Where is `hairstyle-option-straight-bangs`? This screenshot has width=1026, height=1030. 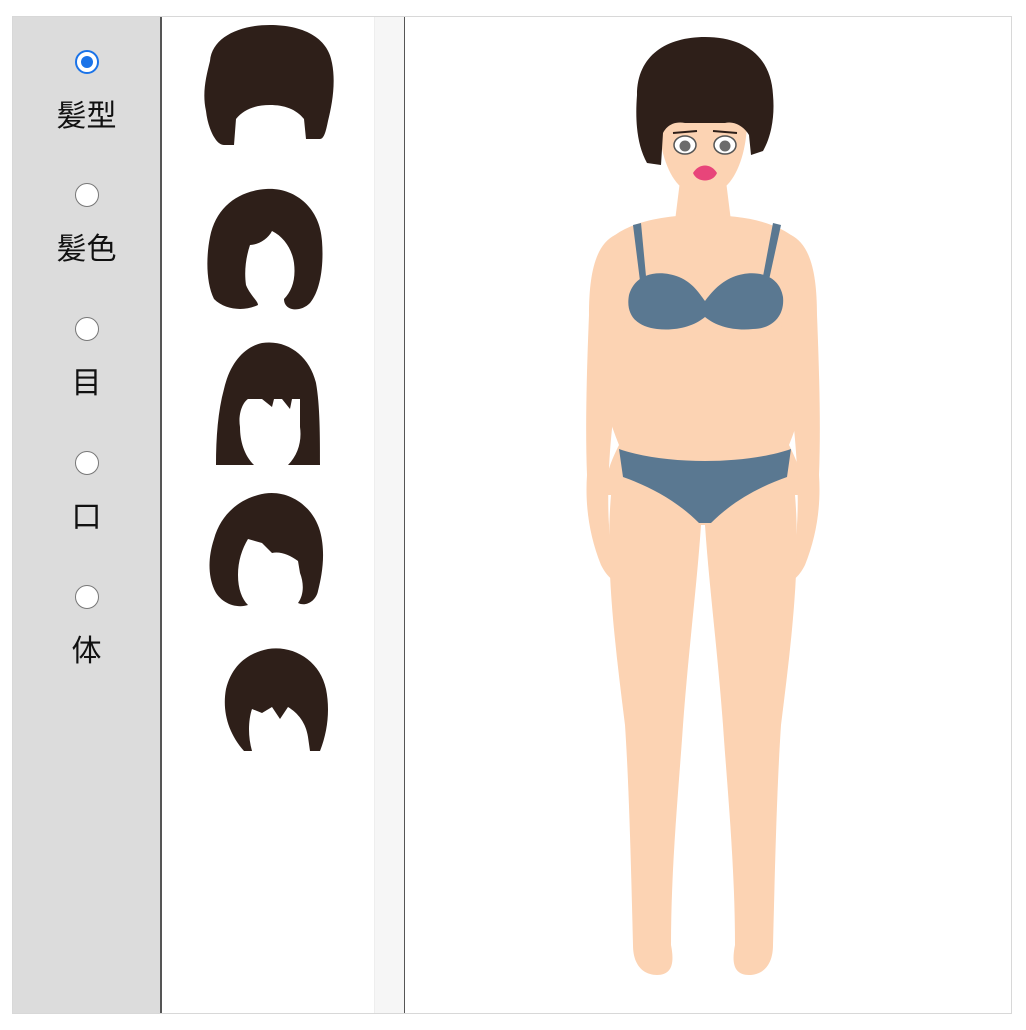
hairstyle-option-straight-bangs is located at coordinates (270, 406).